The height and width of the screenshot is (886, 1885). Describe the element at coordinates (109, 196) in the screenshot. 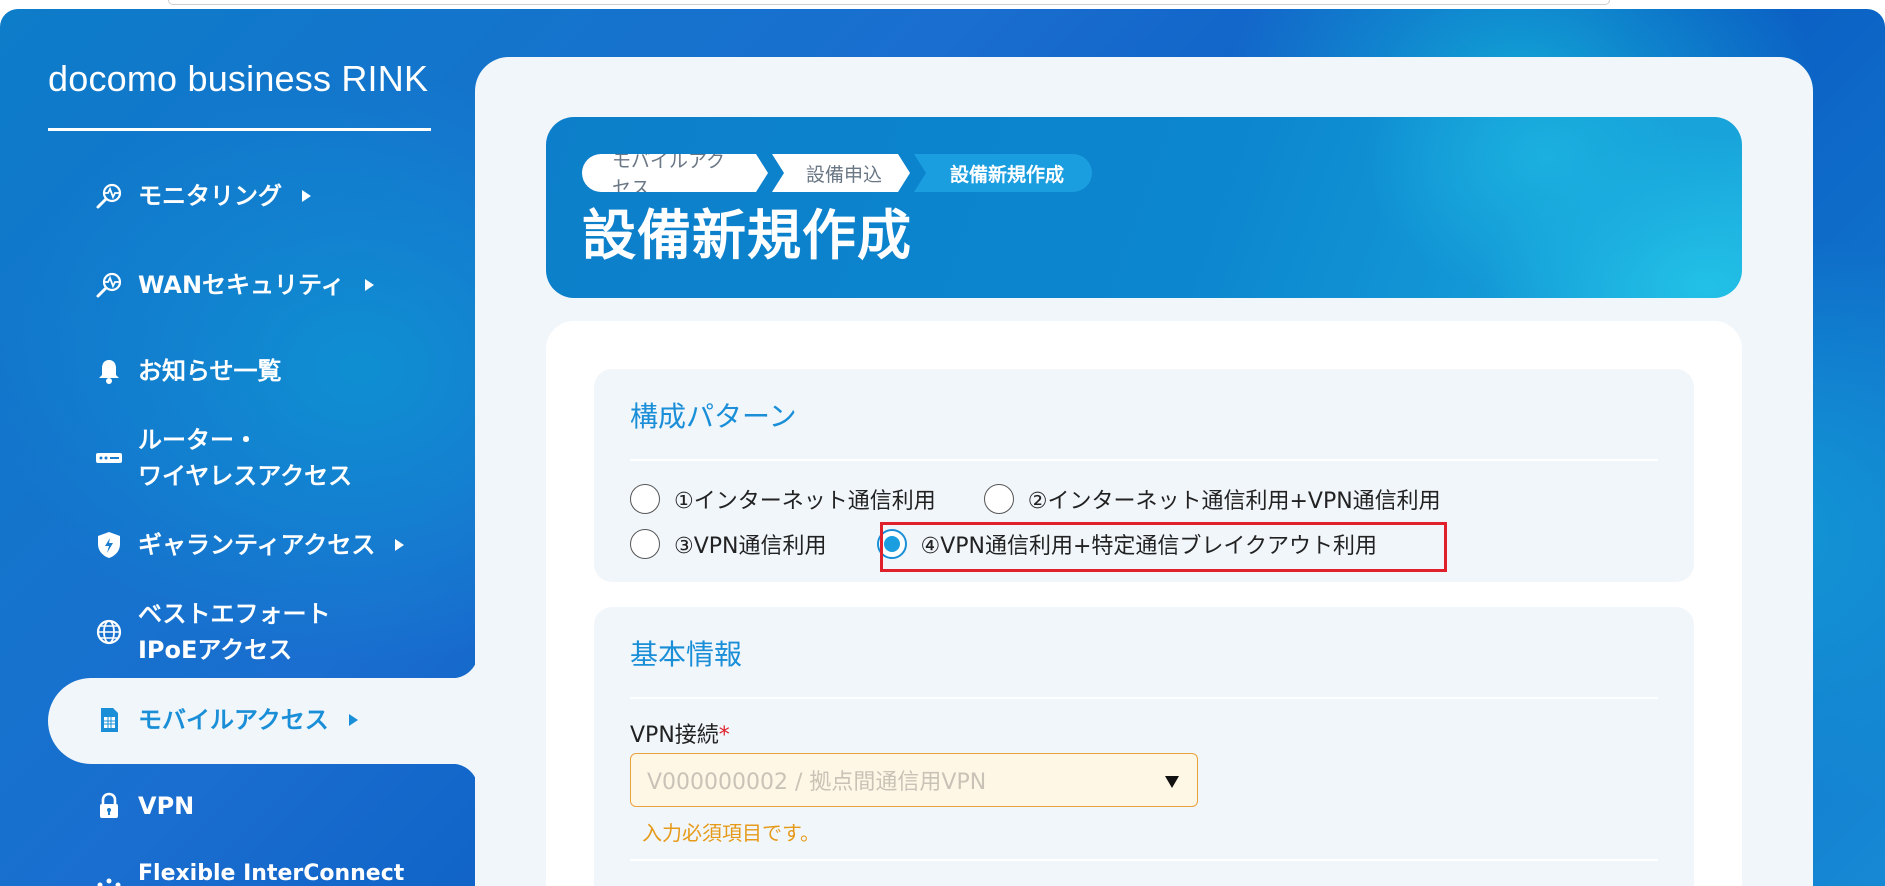

I see `monitoring-icon` at that location.